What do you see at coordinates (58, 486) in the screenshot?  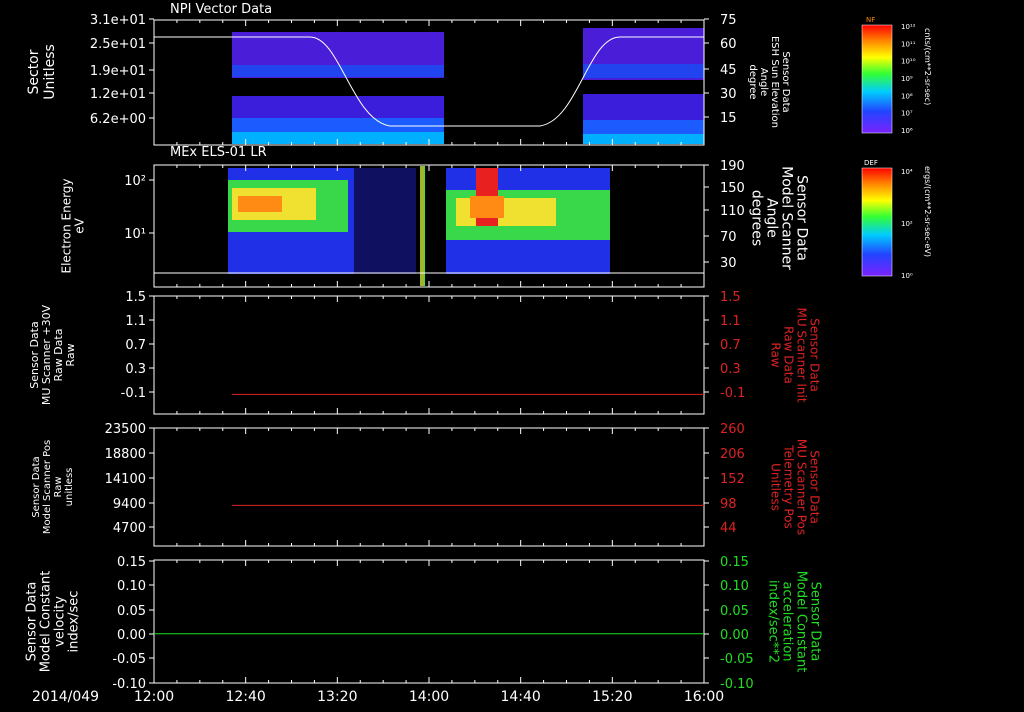 I see `axis-label-line: Raw` at bounding box center [58, 486].